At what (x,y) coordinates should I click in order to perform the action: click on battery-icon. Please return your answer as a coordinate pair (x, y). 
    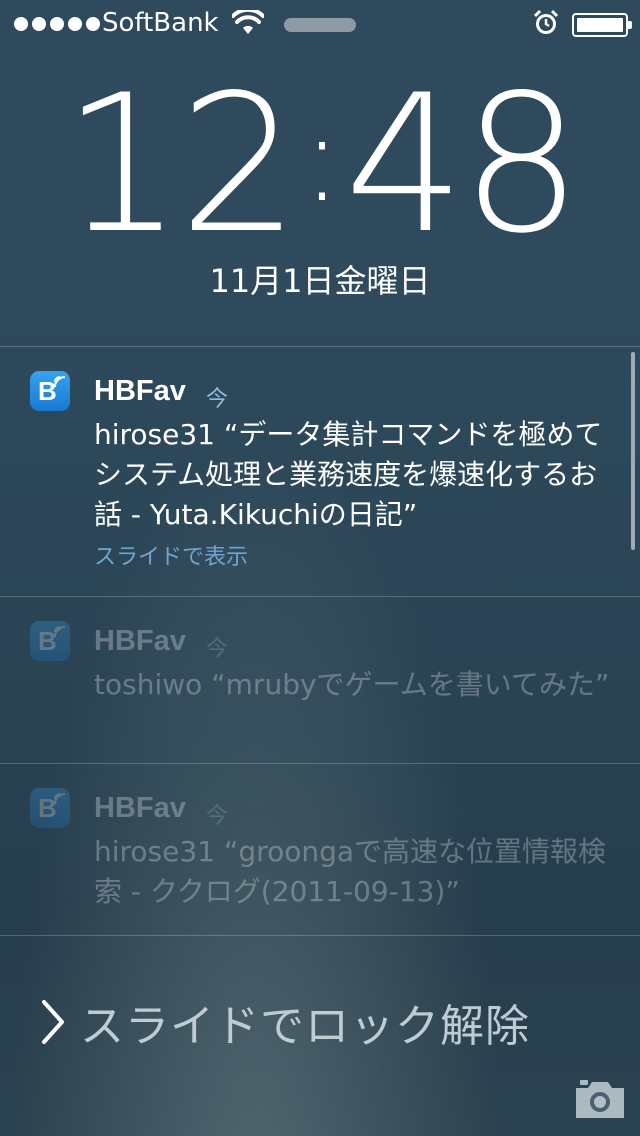
    Looking at the image, I should click on (602, 25).